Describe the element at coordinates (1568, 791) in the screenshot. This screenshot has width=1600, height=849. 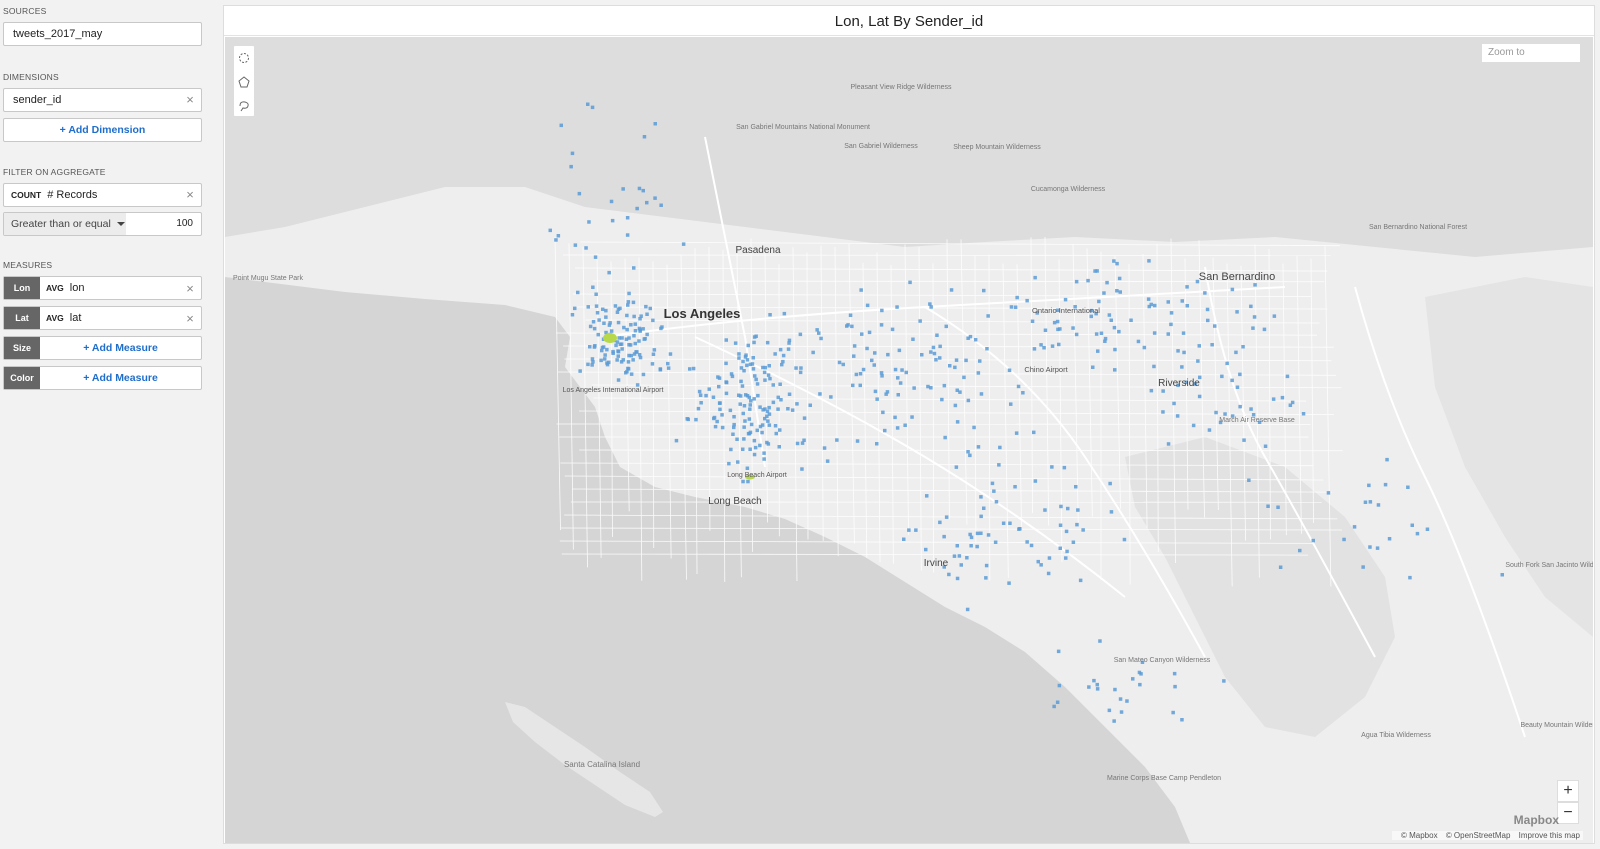
I see `zoom-in-button: +` at that location.